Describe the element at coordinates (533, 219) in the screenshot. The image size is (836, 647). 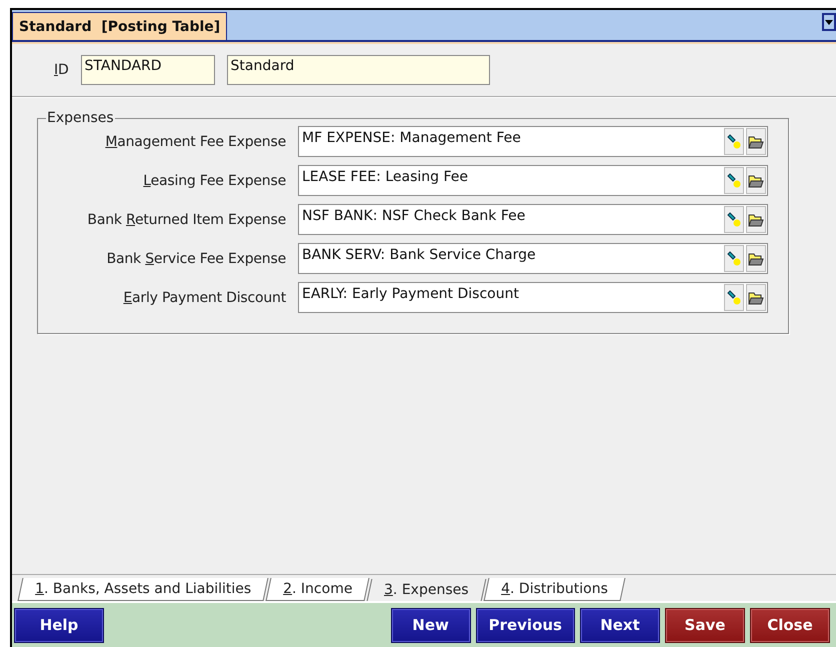
I see `lookup-field: NSF BANK: NSF Check Bank Fee` at that location.